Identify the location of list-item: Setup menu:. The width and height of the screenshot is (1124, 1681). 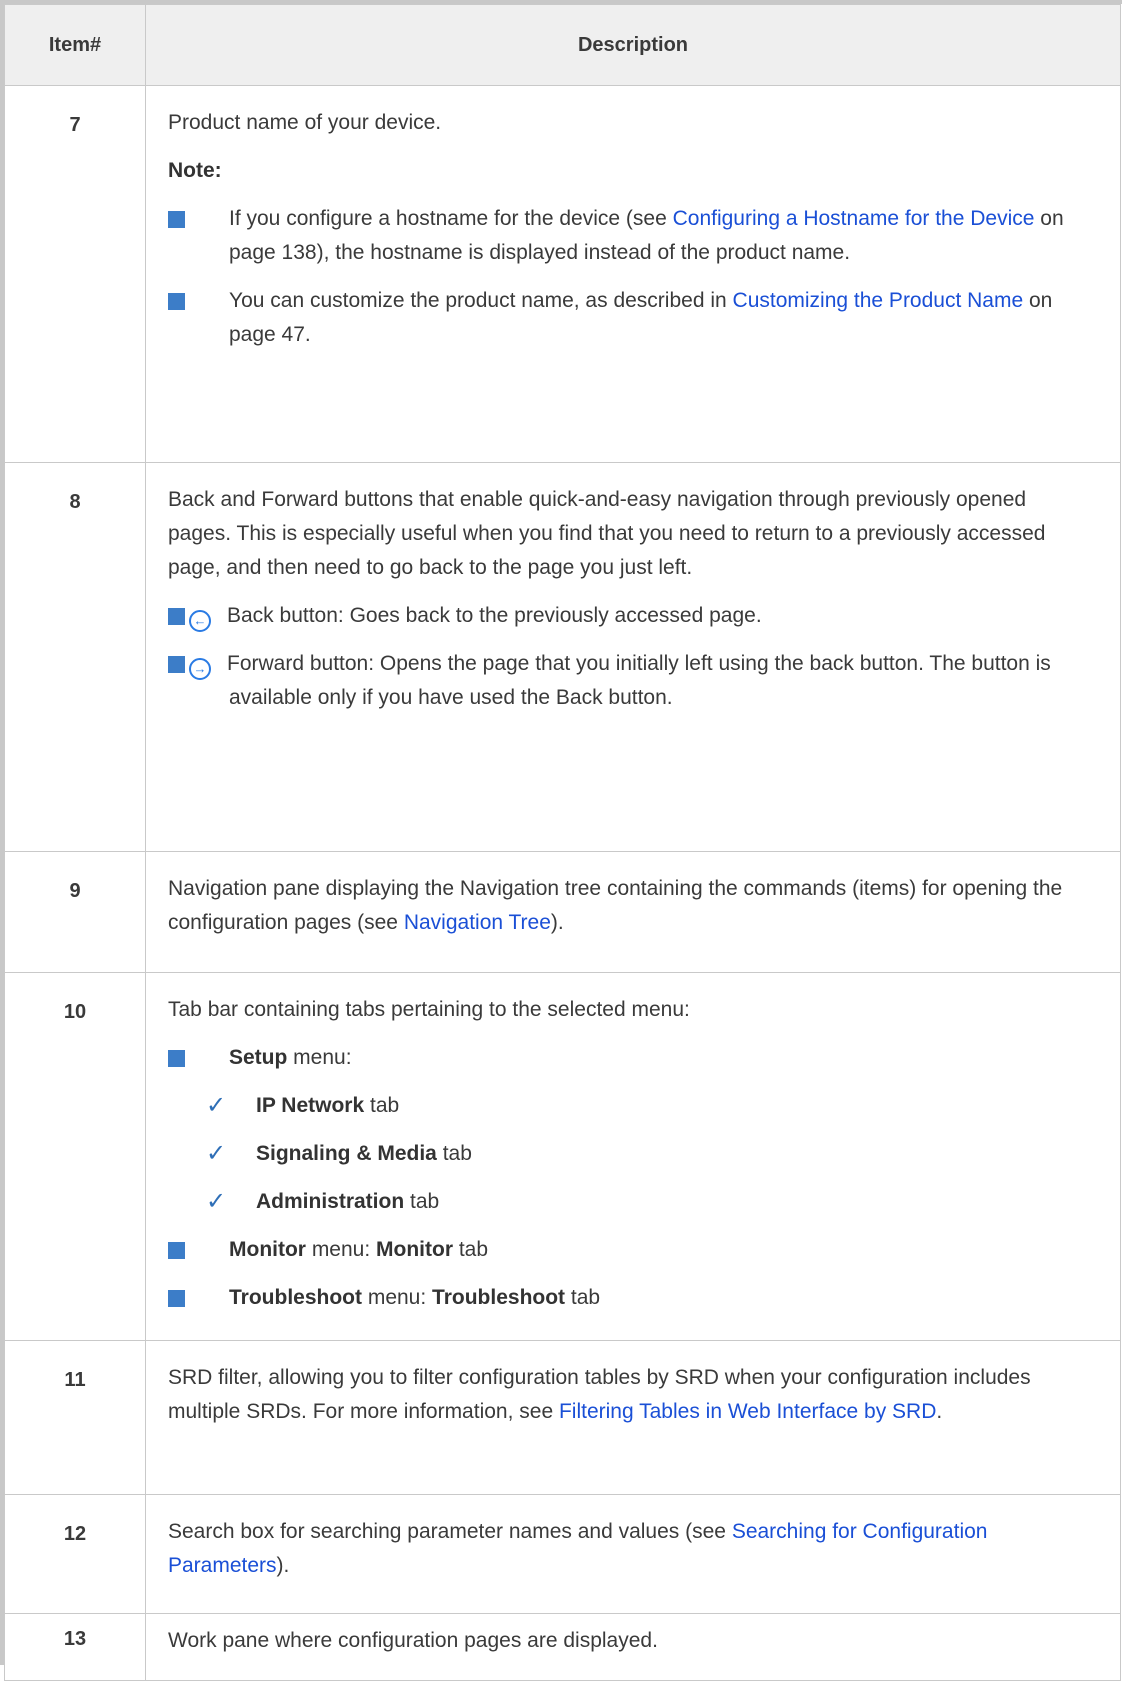
(630, 1058).